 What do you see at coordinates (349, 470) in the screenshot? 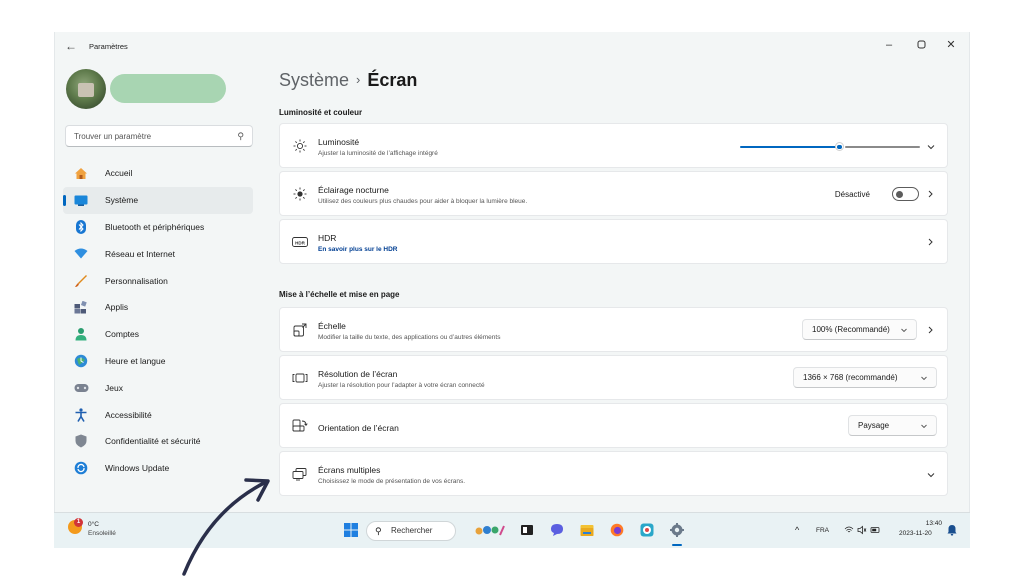
I see `multiple-displays-title: Écrans multiples` at bounding box center [349, 470].